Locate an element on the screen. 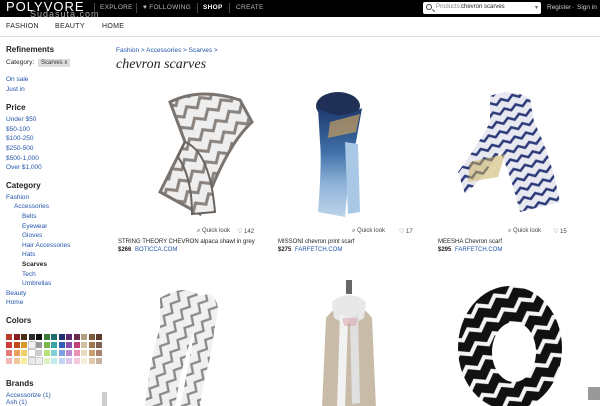 Image resolution: width=600 pixels, height=406 pixels. chevron-down-icon: ▾ is located at coordinates (536, 7).